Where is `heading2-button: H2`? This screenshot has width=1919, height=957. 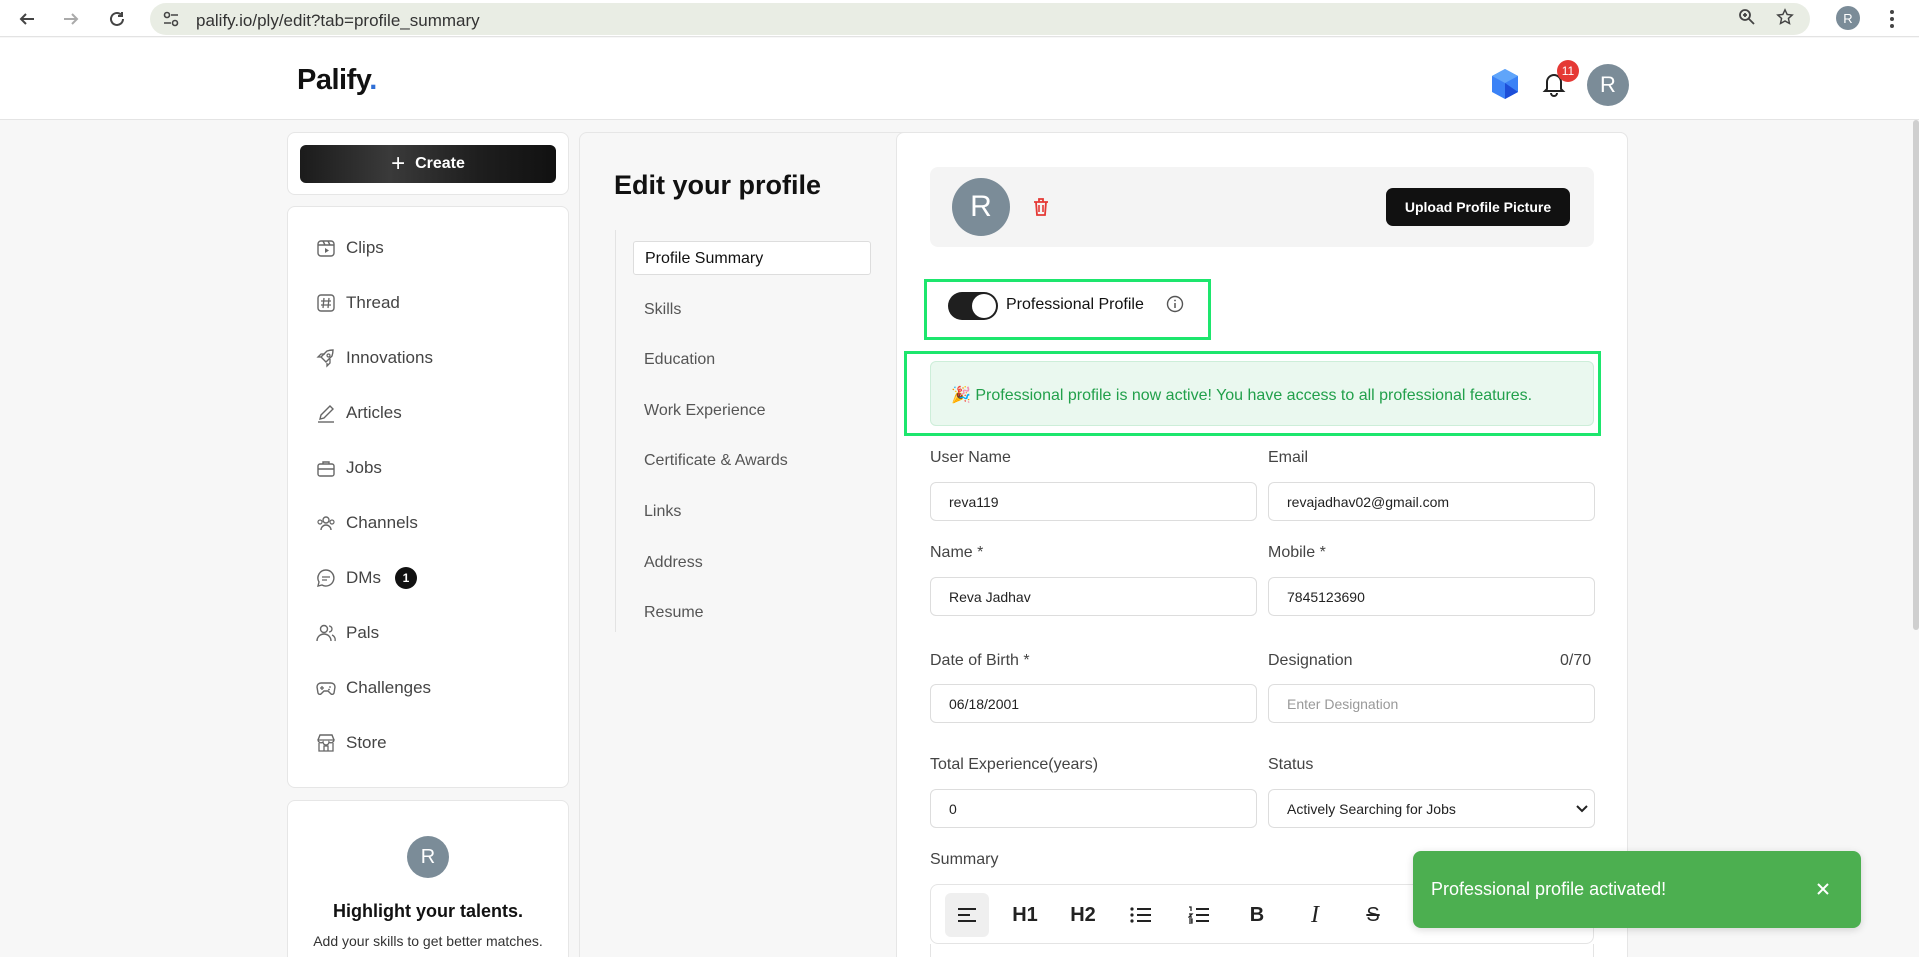
heading2-button: H2 is located at coordinates (1083, 915).